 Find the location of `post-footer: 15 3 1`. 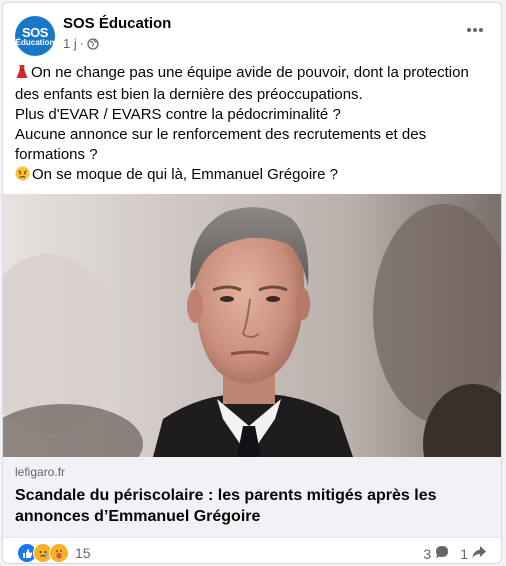

post-footer: 15 3 1 is located at coordinates (252, 551).